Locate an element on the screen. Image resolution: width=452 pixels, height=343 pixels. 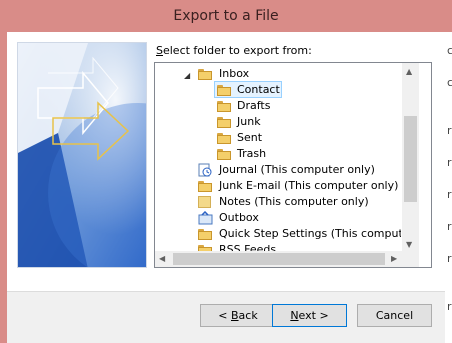
tree-item-quick-step-settings: Quick Step Settings (This computer o is located at coordinates (298, 234).